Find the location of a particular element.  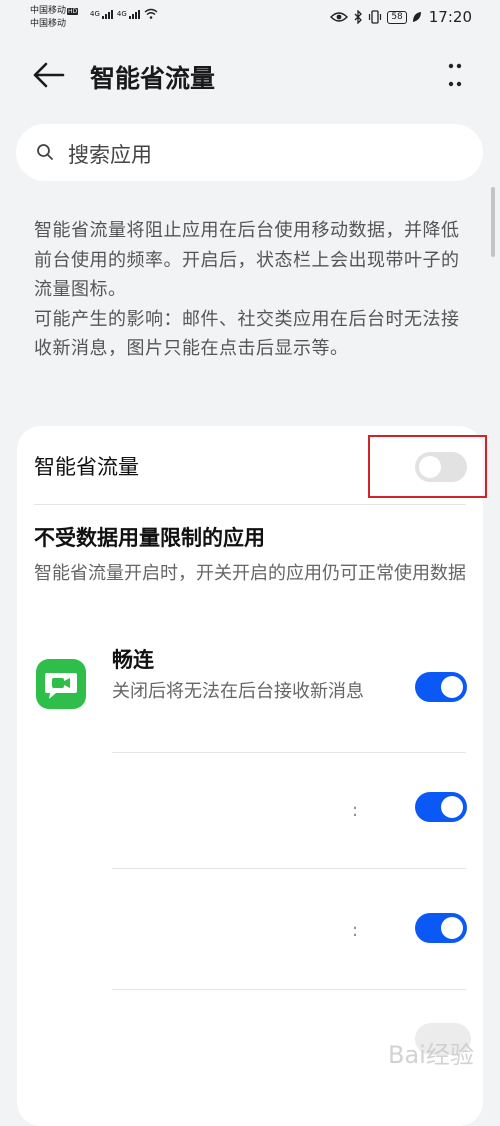

network-type-2: 4G is located at coordinates (121, 14).